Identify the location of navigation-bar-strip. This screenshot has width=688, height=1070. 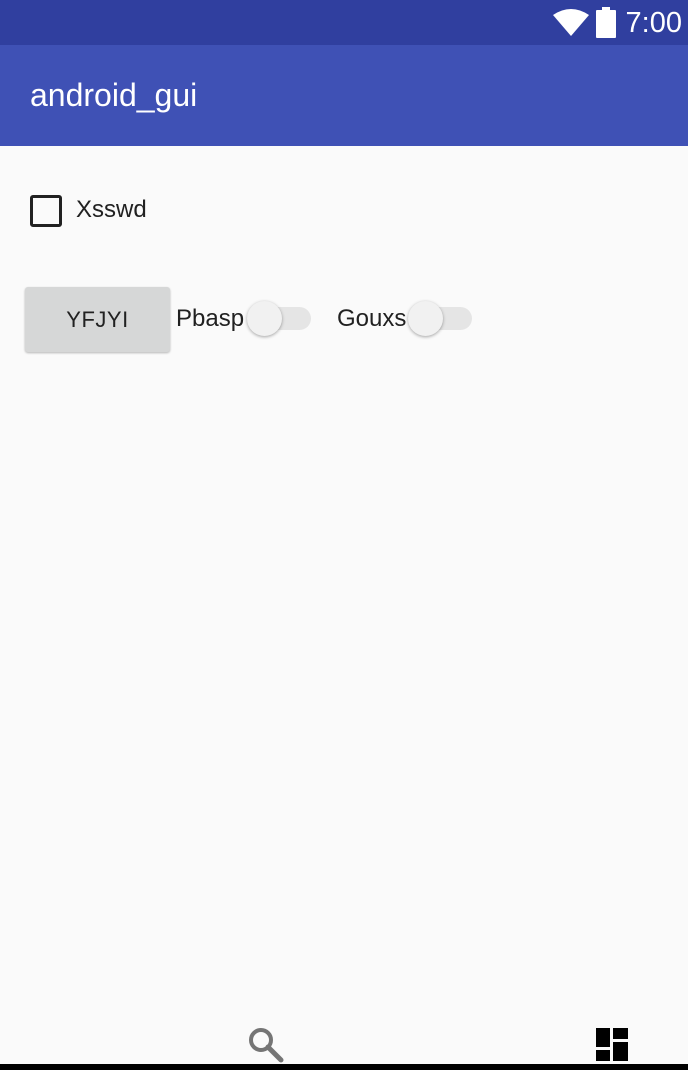
(344, 1067).